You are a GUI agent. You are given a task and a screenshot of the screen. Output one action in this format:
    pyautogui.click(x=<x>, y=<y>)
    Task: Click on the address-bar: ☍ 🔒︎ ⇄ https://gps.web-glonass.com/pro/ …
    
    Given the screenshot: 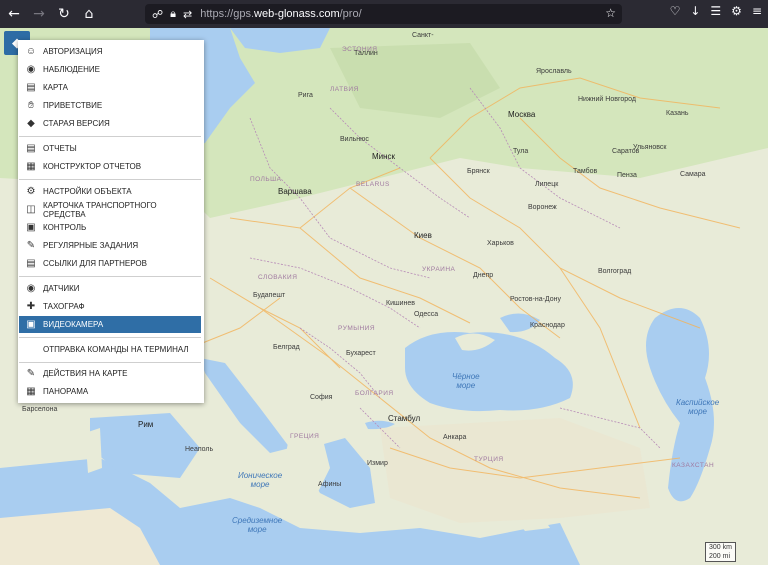 What is the action you would take?
    pyautogui.click(x=383, y=14)
    